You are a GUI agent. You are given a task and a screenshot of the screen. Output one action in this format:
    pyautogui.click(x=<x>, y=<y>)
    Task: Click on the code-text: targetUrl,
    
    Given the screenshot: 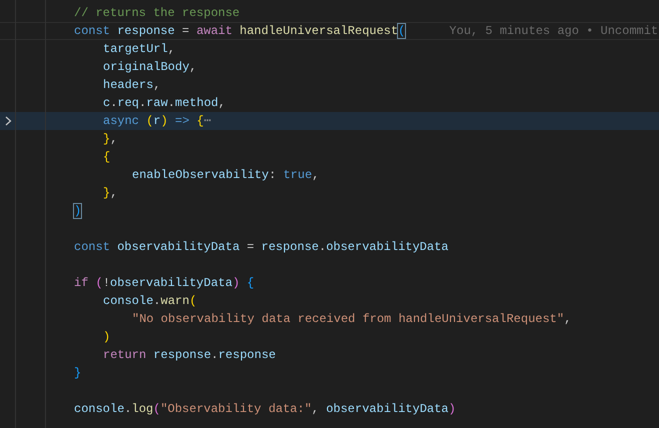 What is the action you would take?
    pyautogui.click(x=139, y=49)
    